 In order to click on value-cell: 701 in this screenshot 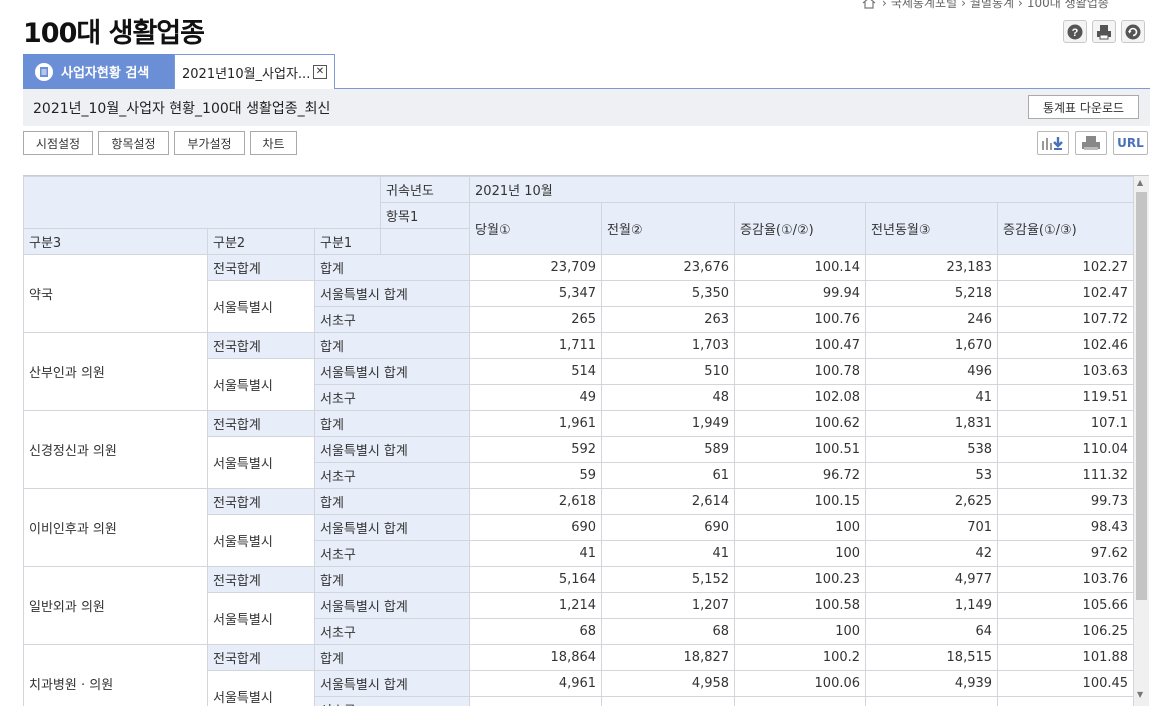, I will do `click(932, 527)`.